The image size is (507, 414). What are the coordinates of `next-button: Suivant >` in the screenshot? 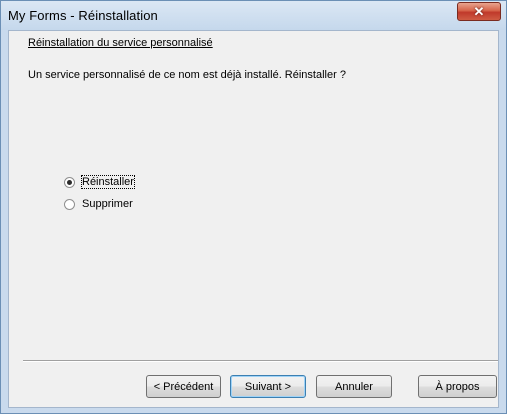 It's located at (268, 386).